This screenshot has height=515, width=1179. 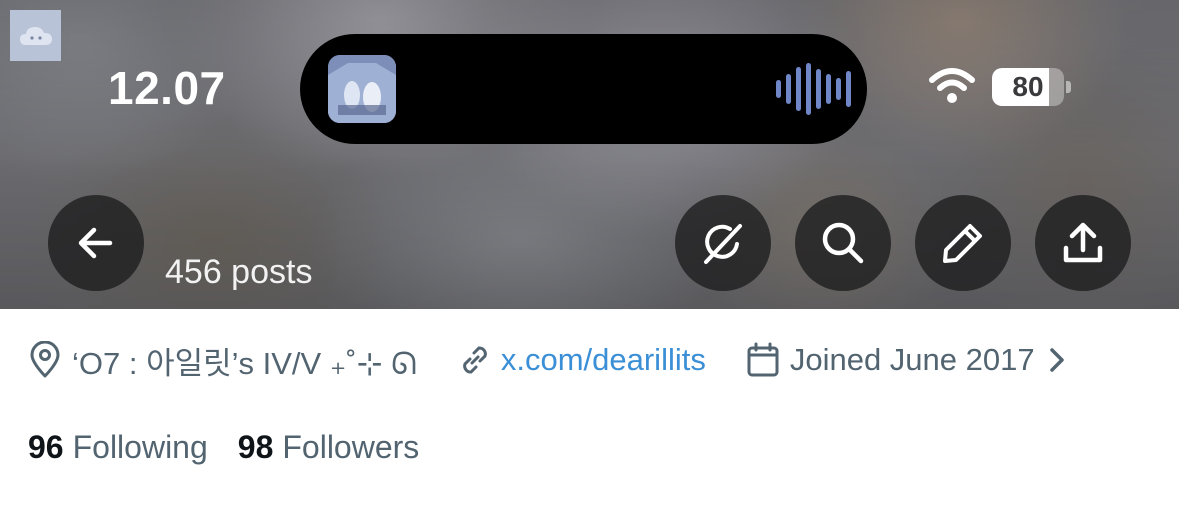 What do you see at coordinates (35, 35) in the screenshot?
I see `cloud-icon` at bounding box center [35, 35].